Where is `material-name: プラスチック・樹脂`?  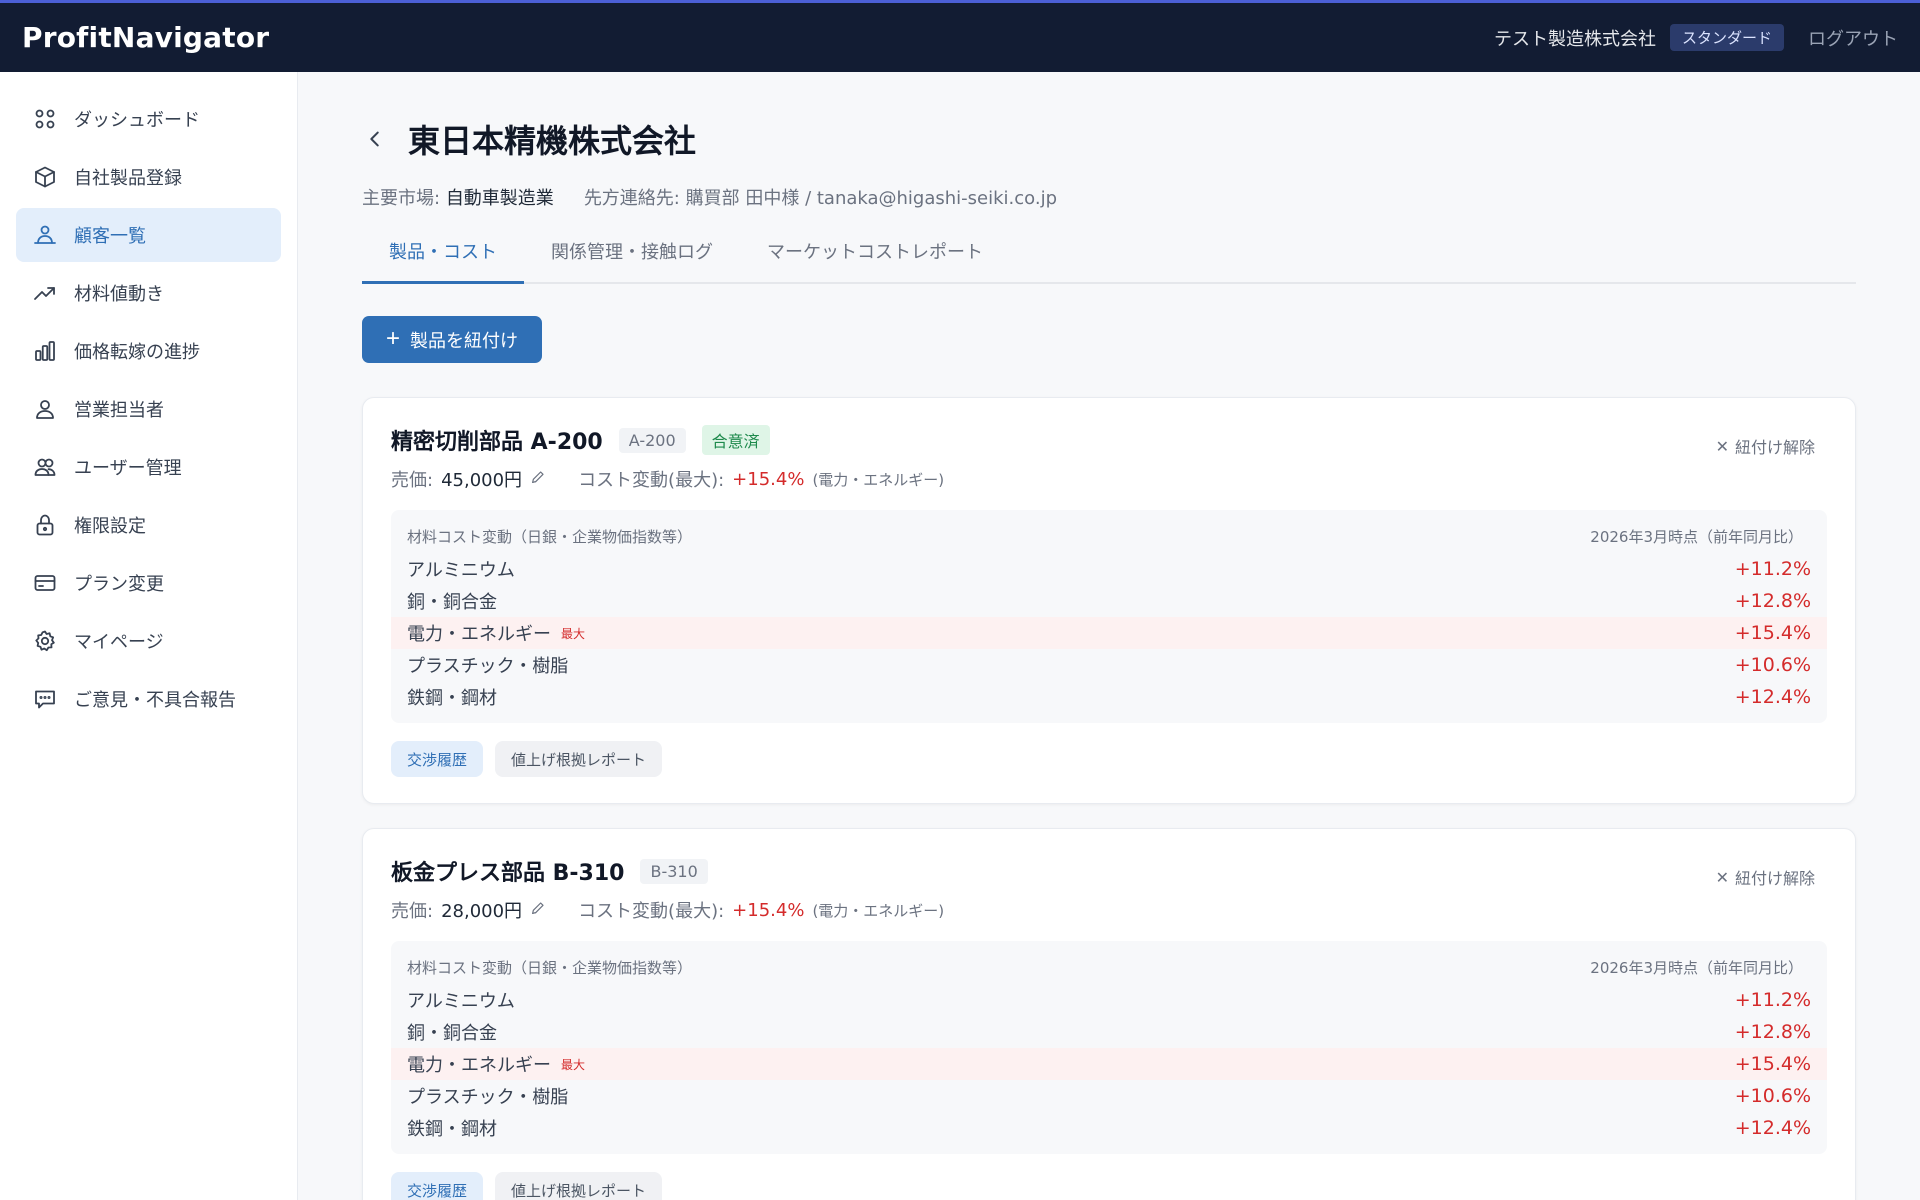
material-name: プラスチック・樹脂 is located at coordinates (488, 1097).